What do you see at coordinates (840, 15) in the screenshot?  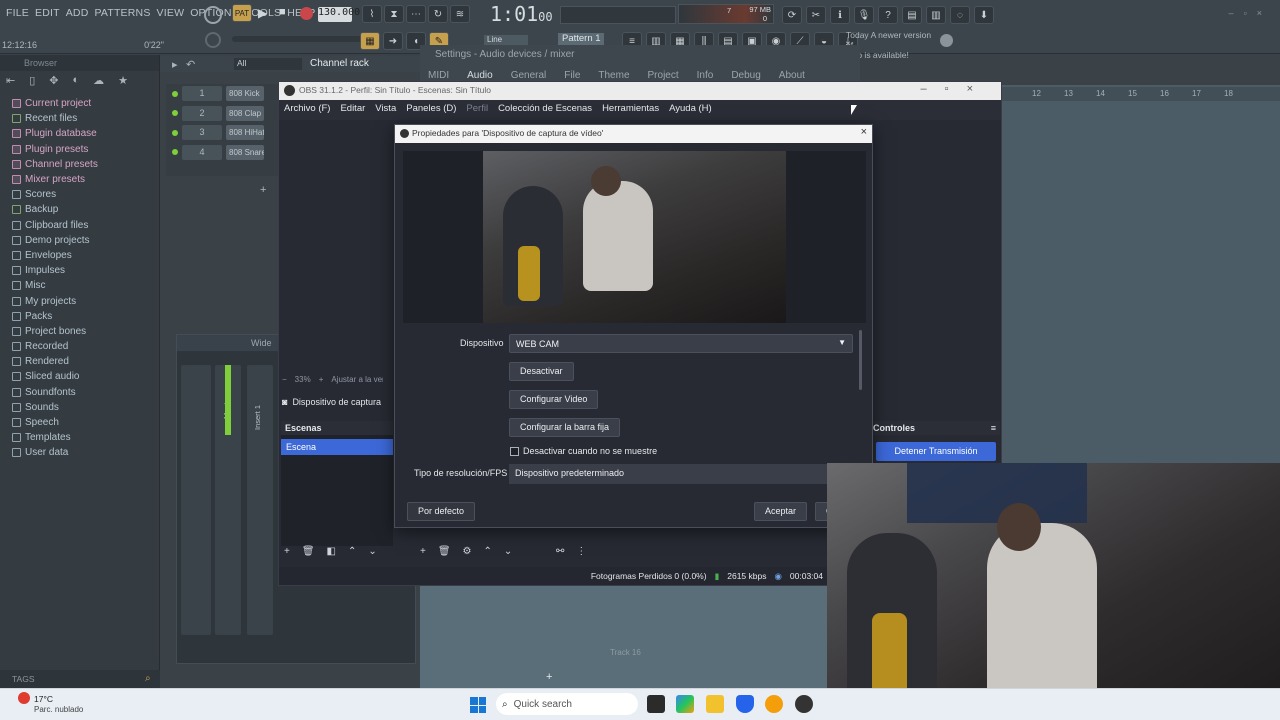 I see `info-icon: ℹ` at bounding box center [840, 15].